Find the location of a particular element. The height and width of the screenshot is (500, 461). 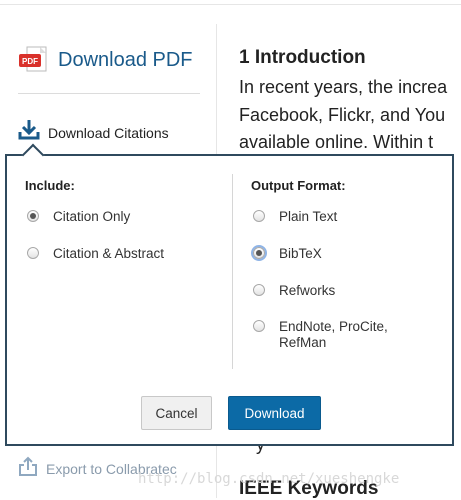

popup-column-divider is located at coordinates (232, 271).